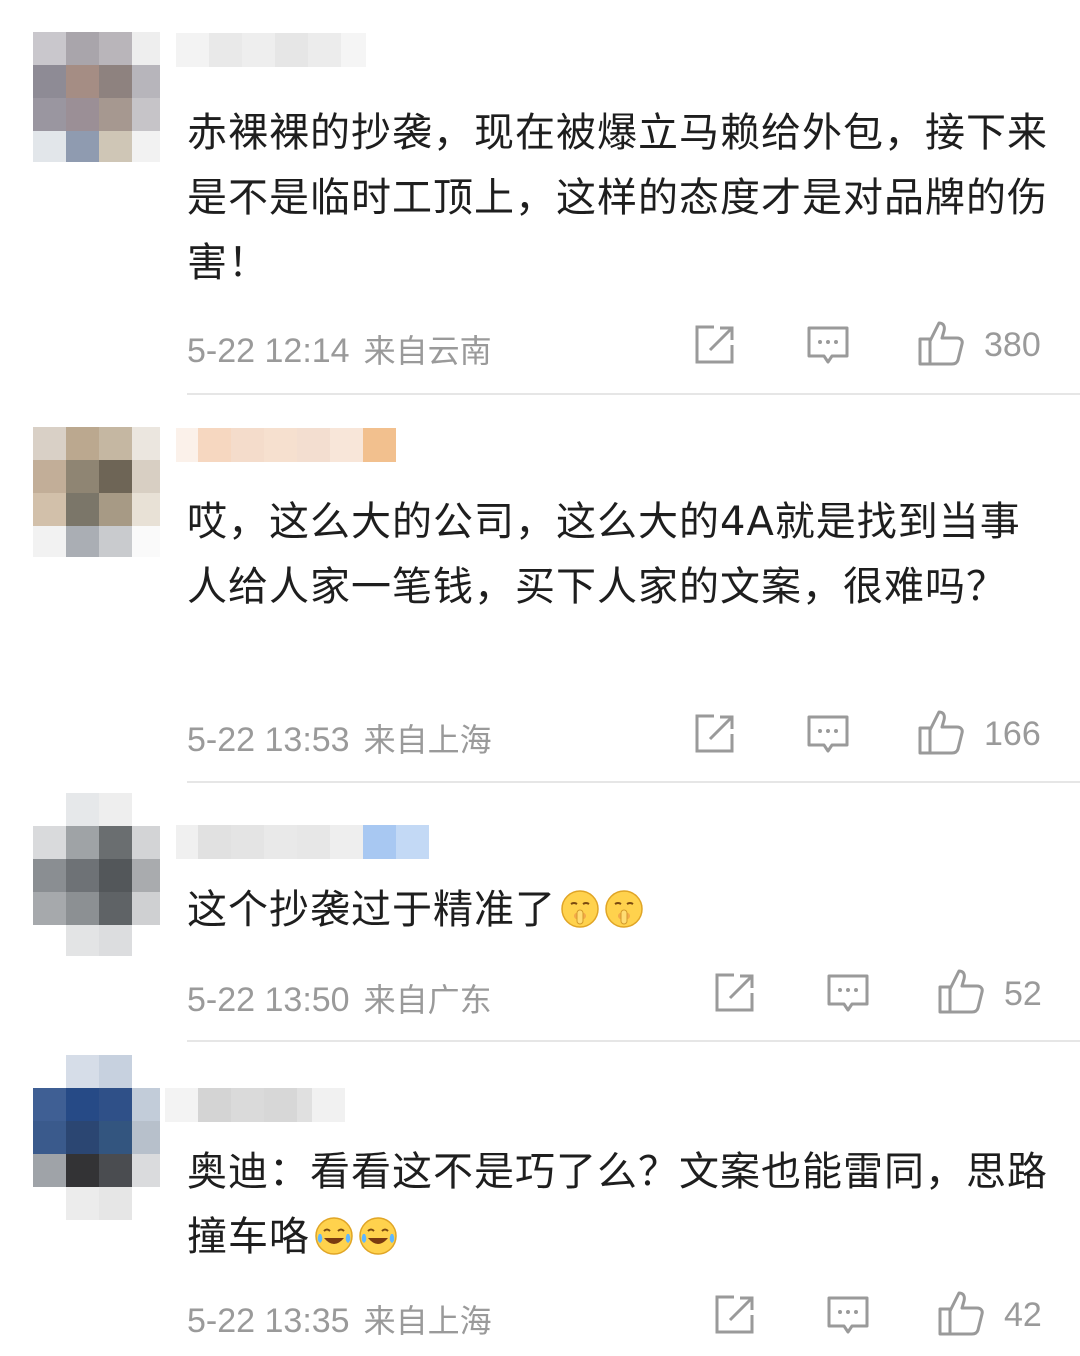  Describe the element at coordinates (622, 1205) in the screenshot. I see `comment-text: 奥迪：看看这不是巧了么？文案也能雷同，思路撞车咯` at that location.